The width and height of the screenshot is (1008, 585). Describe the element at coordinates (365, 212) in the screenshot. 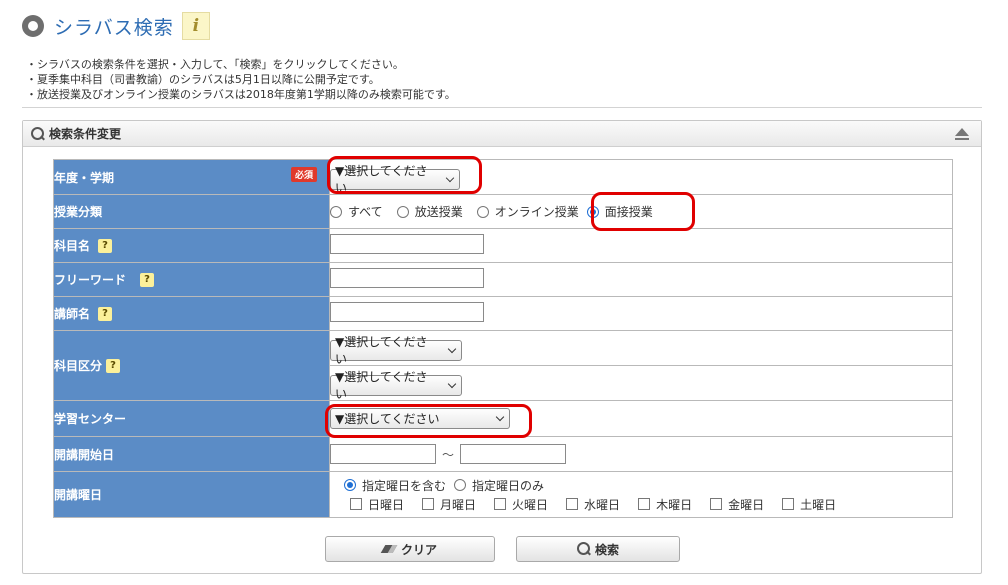

I see `radio-label: すべて` at that location.